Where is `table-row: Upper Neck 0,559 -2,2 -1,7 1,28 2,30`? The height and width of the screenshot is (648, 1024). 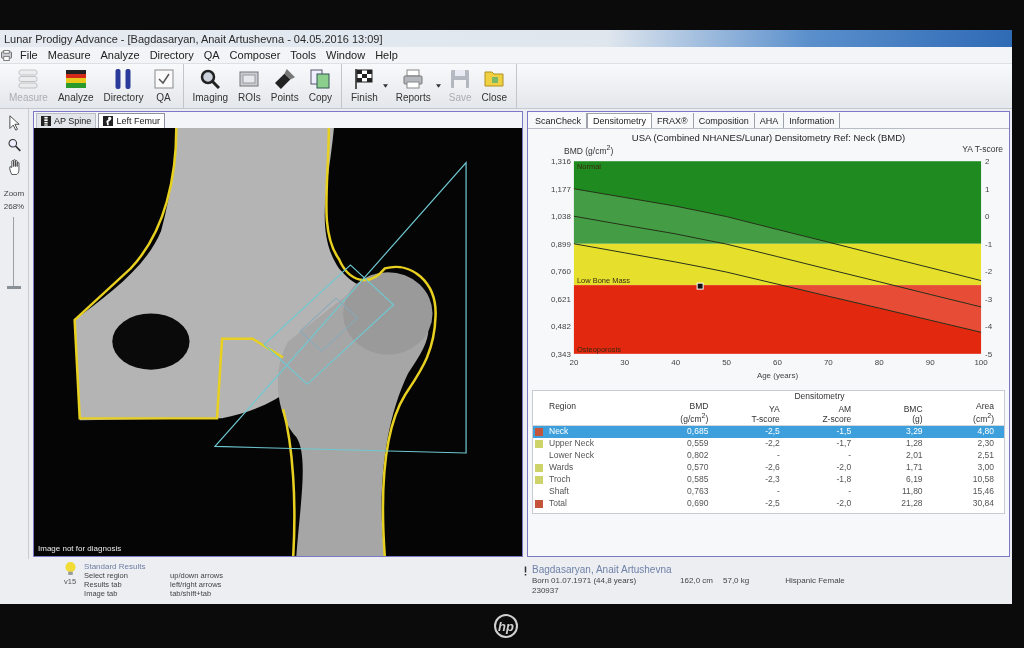 table-row: Upper Neck 0,559 -2,2 -1,7 1,28 2,30 is located at coordinates (768, 443).